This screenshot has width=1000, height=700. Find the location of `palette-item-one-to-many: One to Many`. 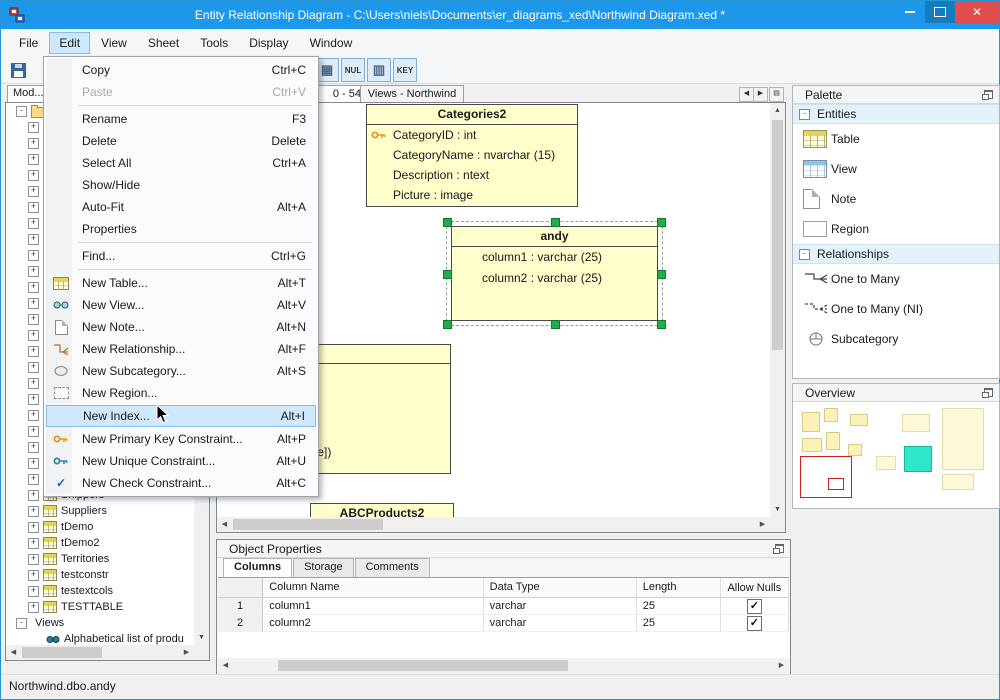

palette-item-one-to-many: One to Many is located at coordinates (896, 279).